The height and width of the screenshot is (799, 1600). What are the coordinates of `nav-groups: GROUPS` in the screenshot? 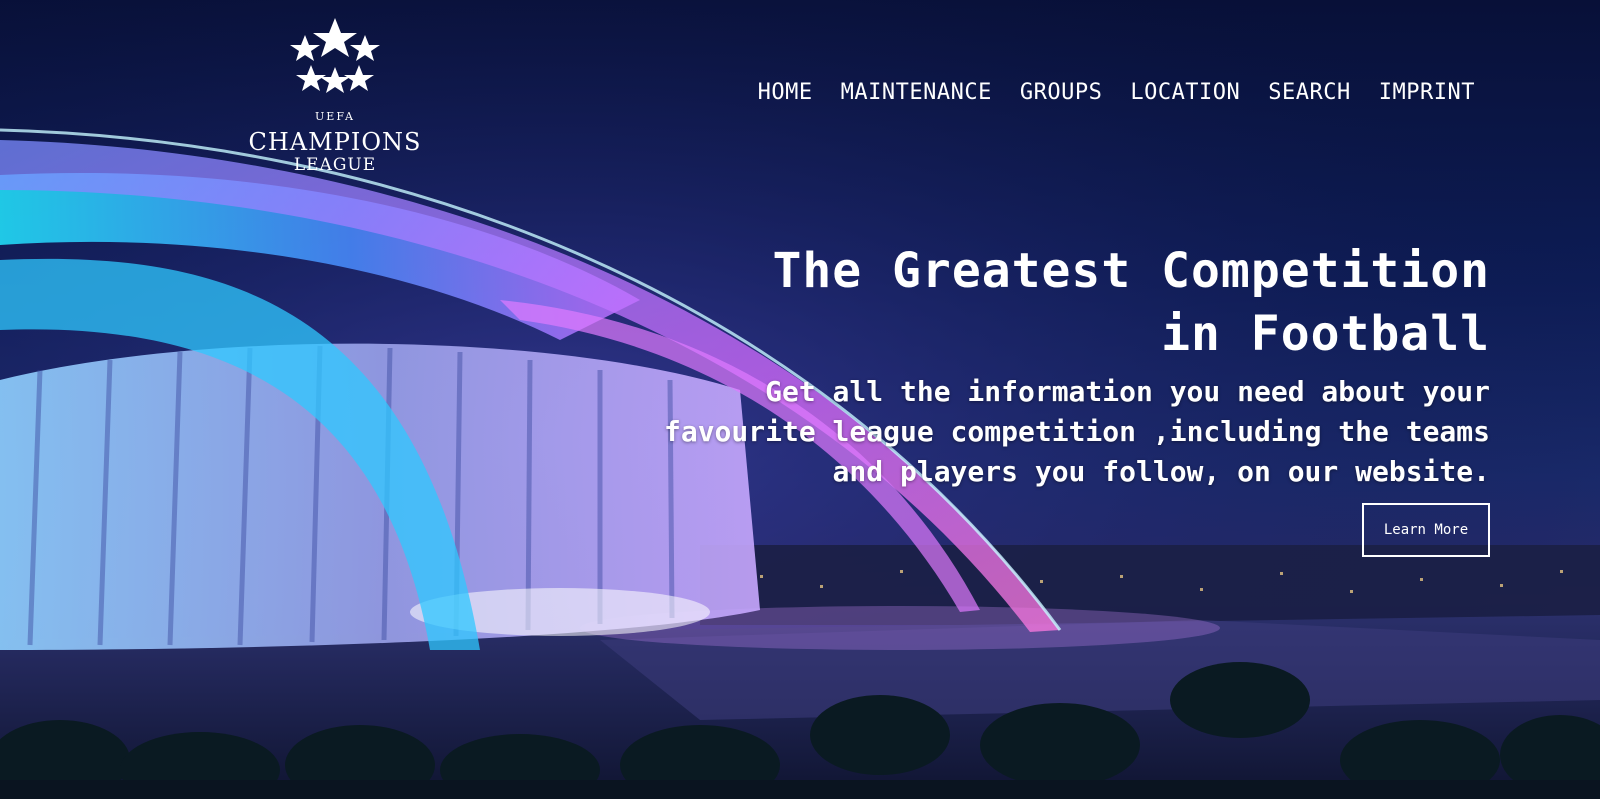 It's located at (1061, 92).